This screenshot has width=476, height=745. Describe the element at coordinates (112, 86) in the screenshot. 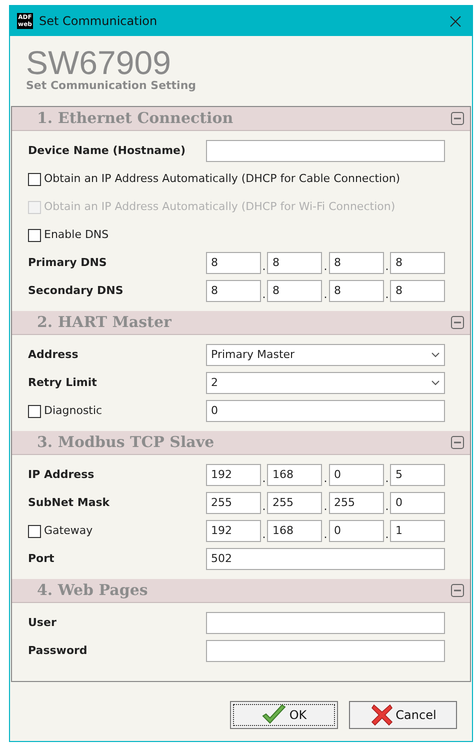

I see `subtitle: Set Communication Setting` at that location.